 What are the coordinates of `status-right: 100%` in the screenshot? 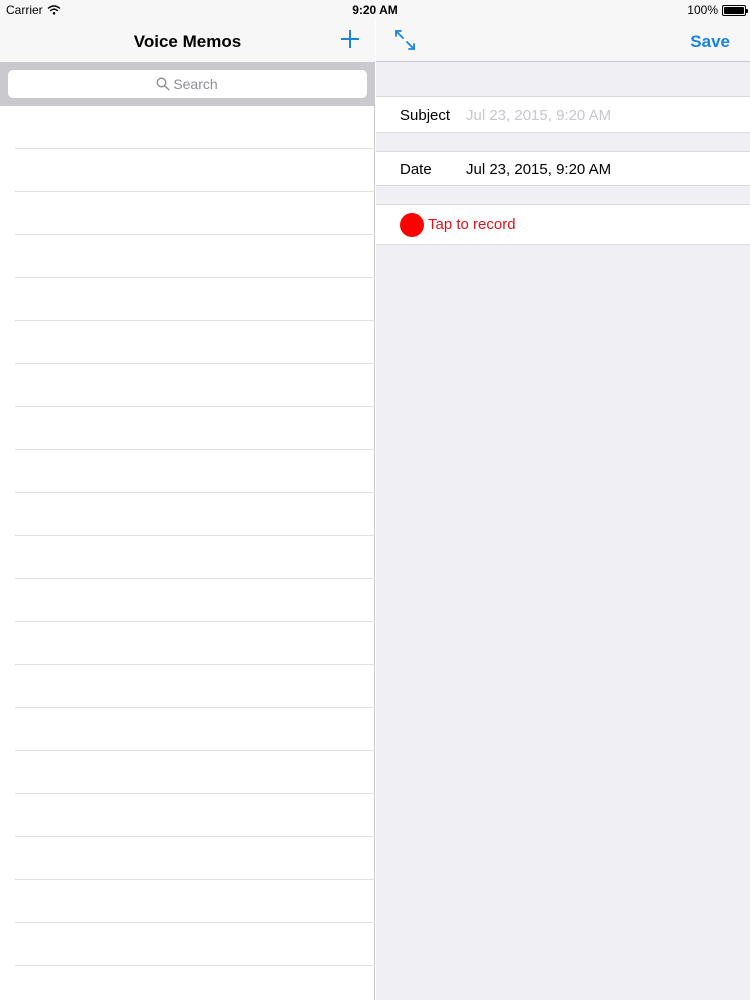 It's located at (717, 10).